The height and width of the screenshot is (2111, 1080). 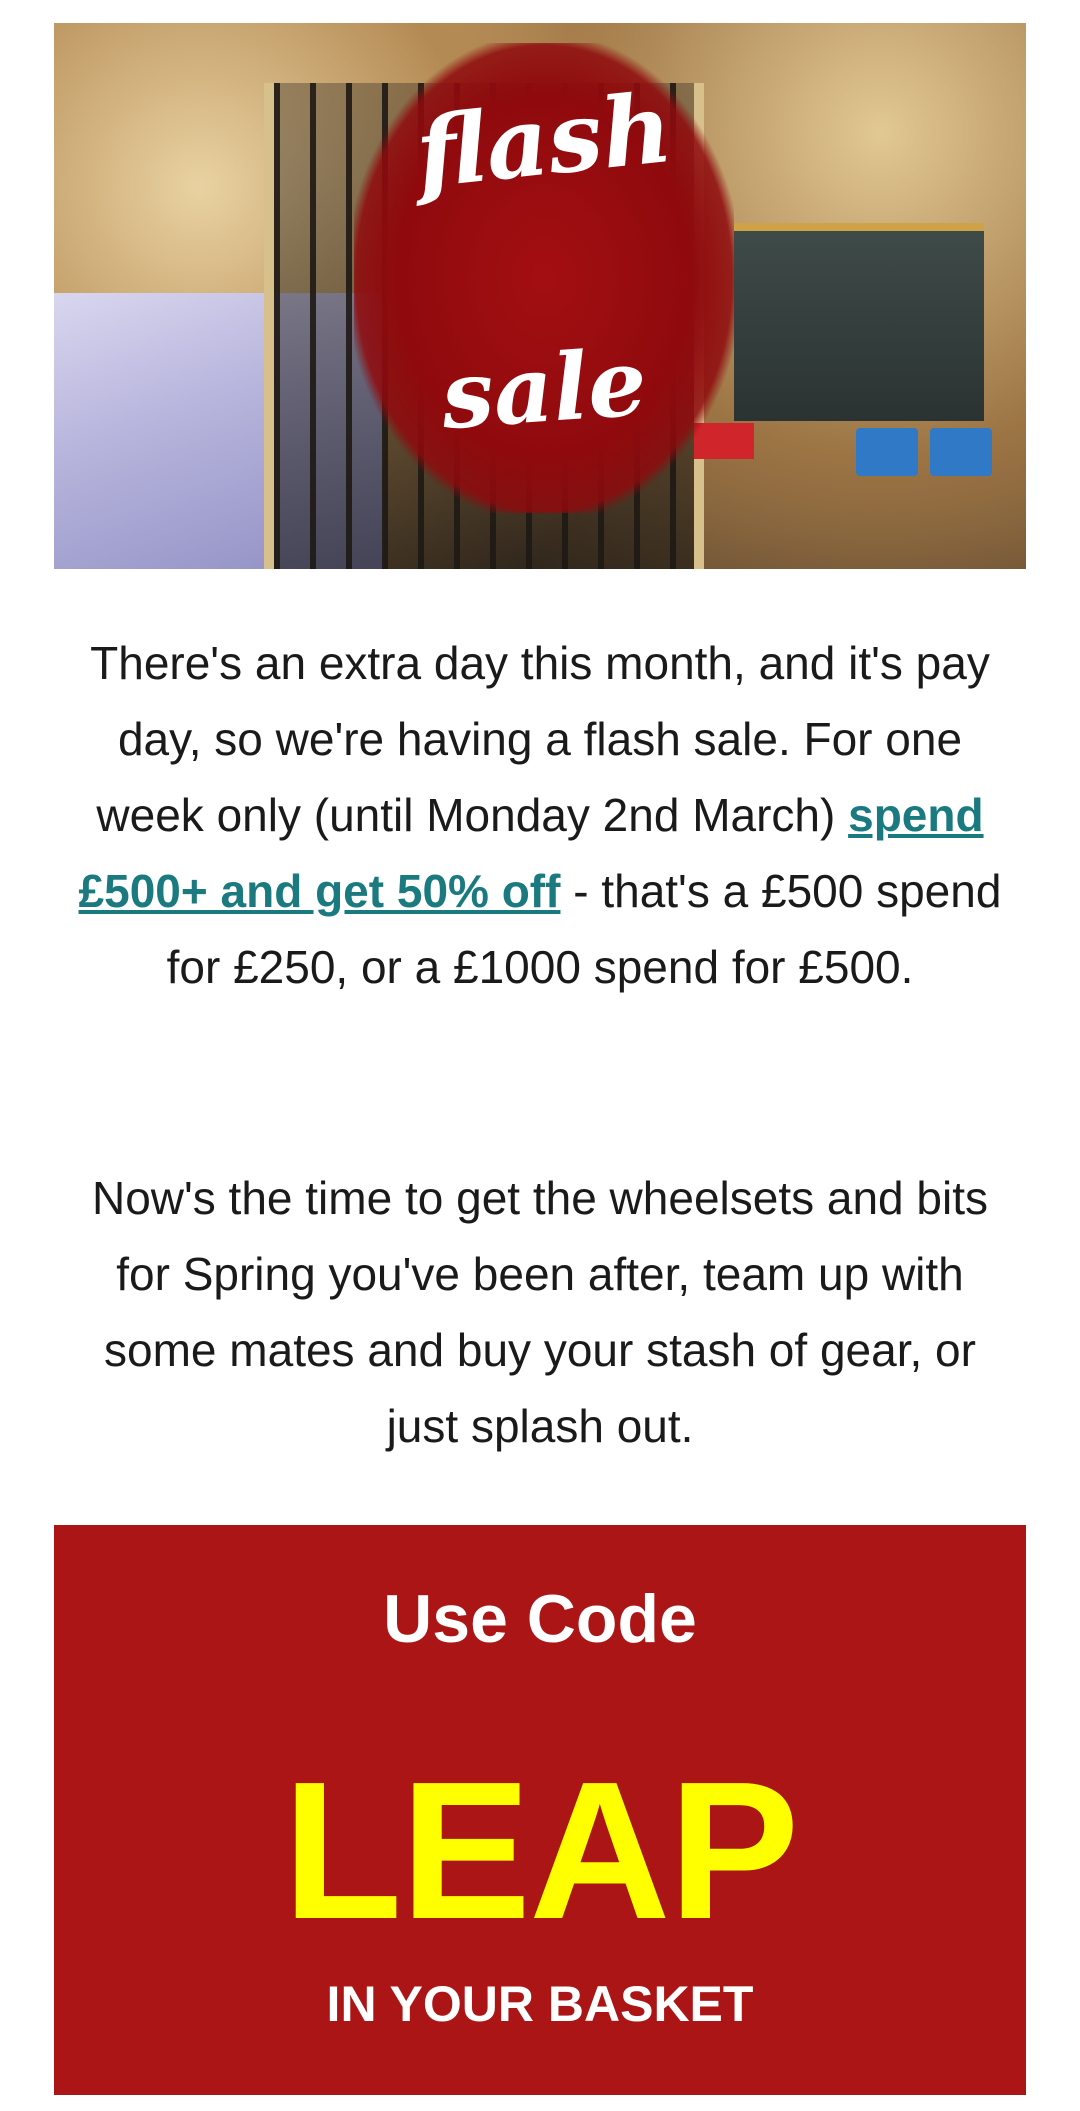 What do you see at coordinates (540, 1619) in the screenshot?
I see `use-code-heading: Use Code` at bounding box center [540, 1619].